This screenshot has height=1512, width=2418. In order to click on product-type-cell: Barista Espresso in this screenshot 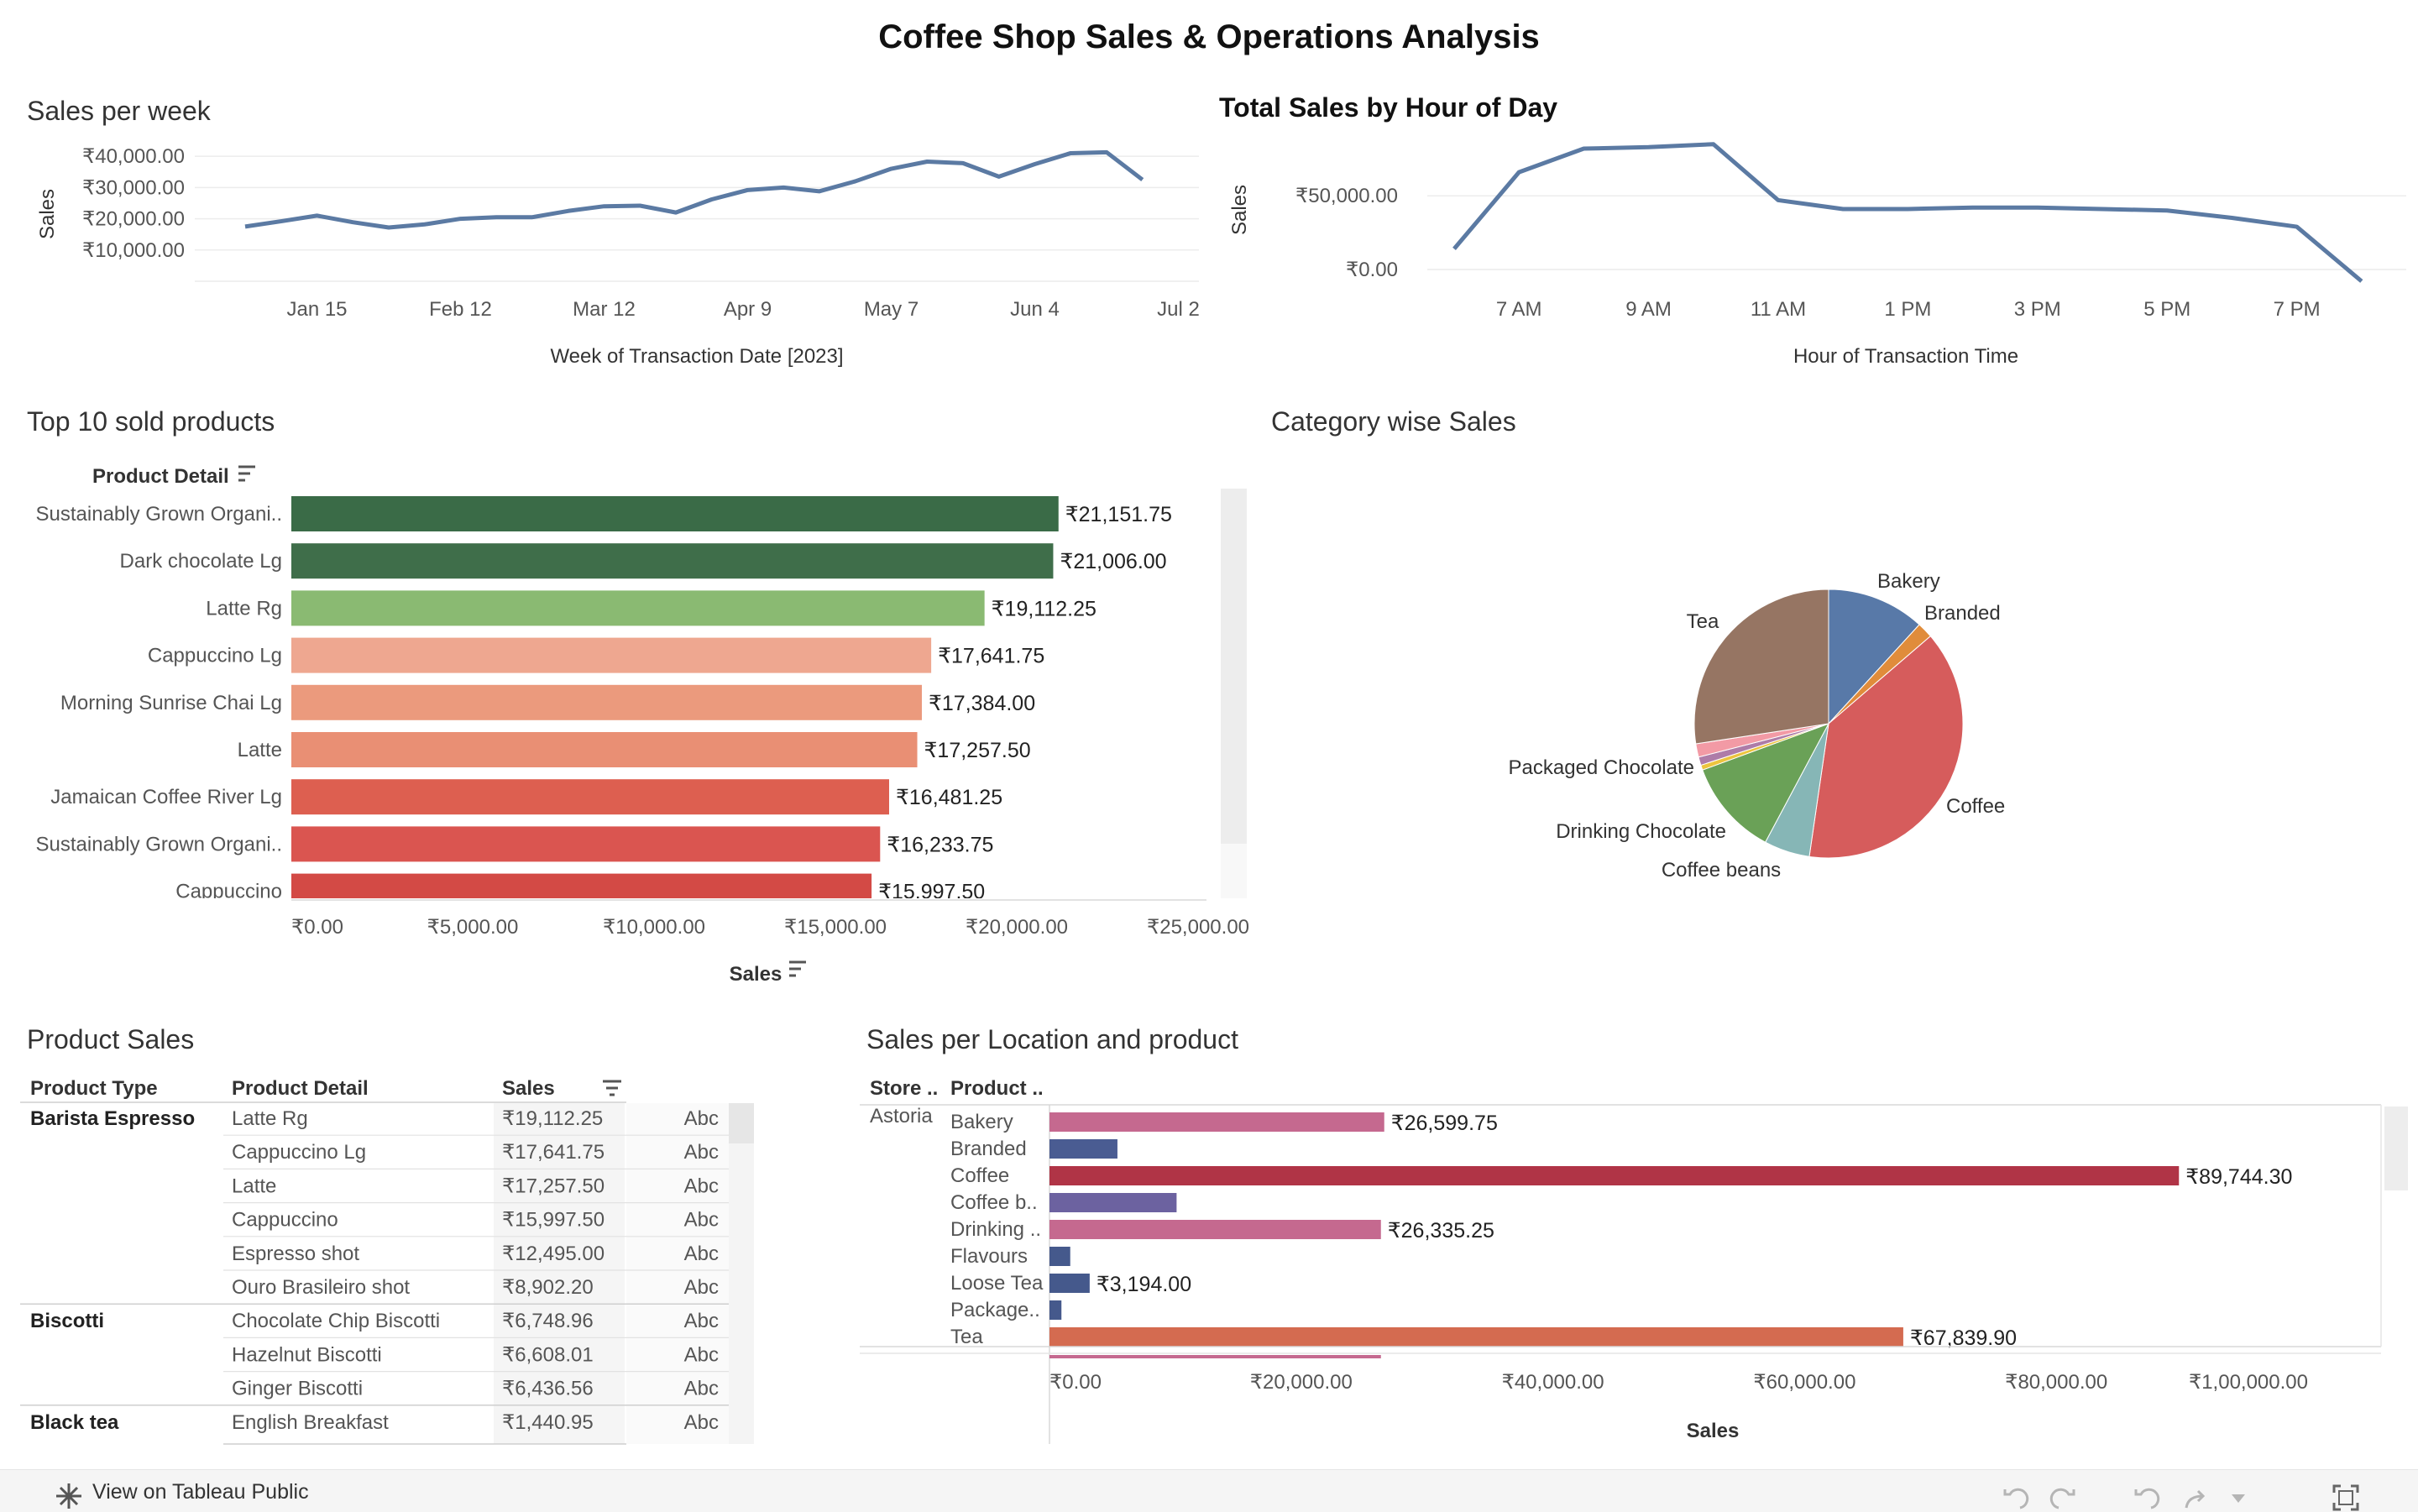, I will do `click(112, 1118)`.